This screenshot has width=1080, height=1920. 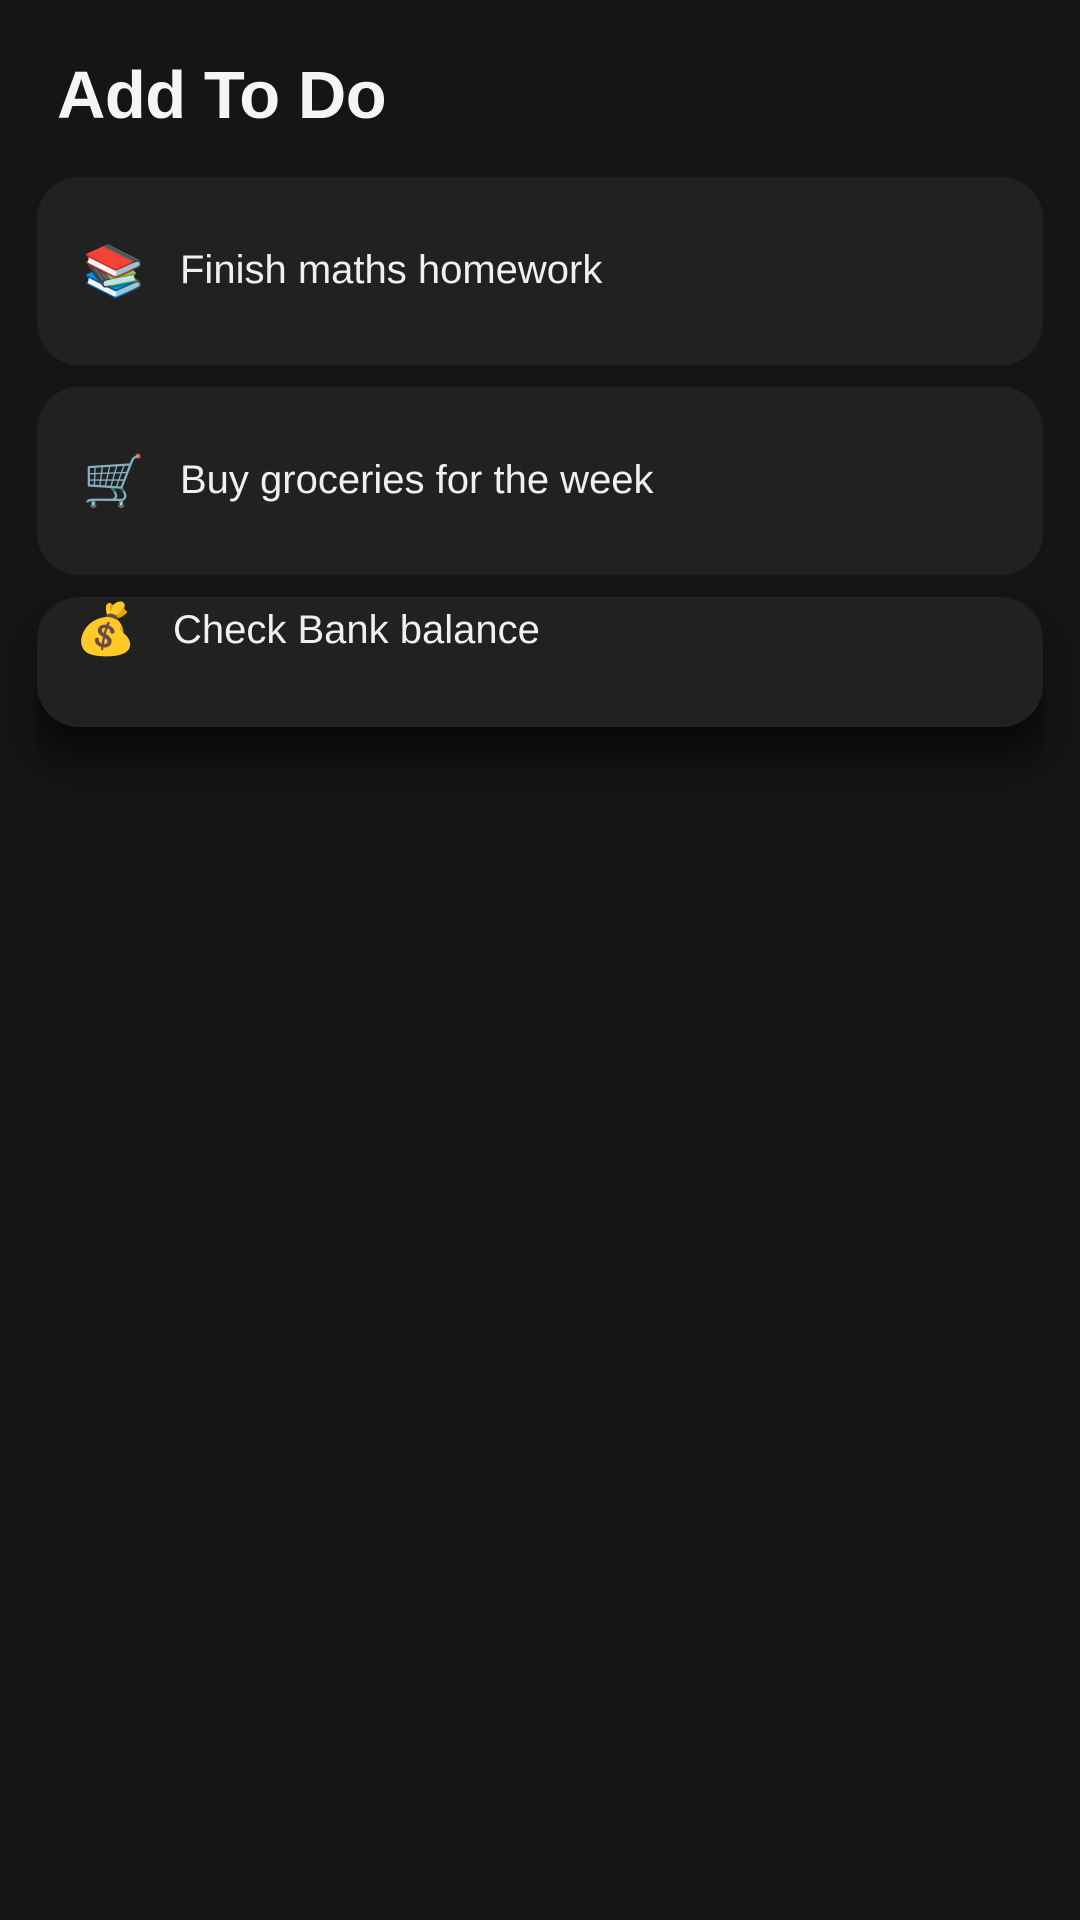 I want to click on todo-item-bank-balance: 💰 Check Bank balance, so click(x=540, y=662).